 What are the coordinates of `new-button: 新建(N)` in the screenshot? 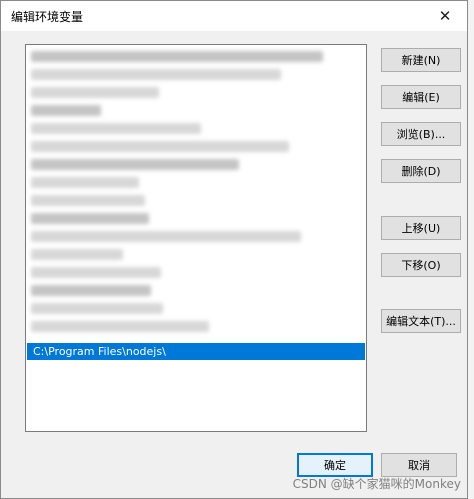 It's located at (421, 60).